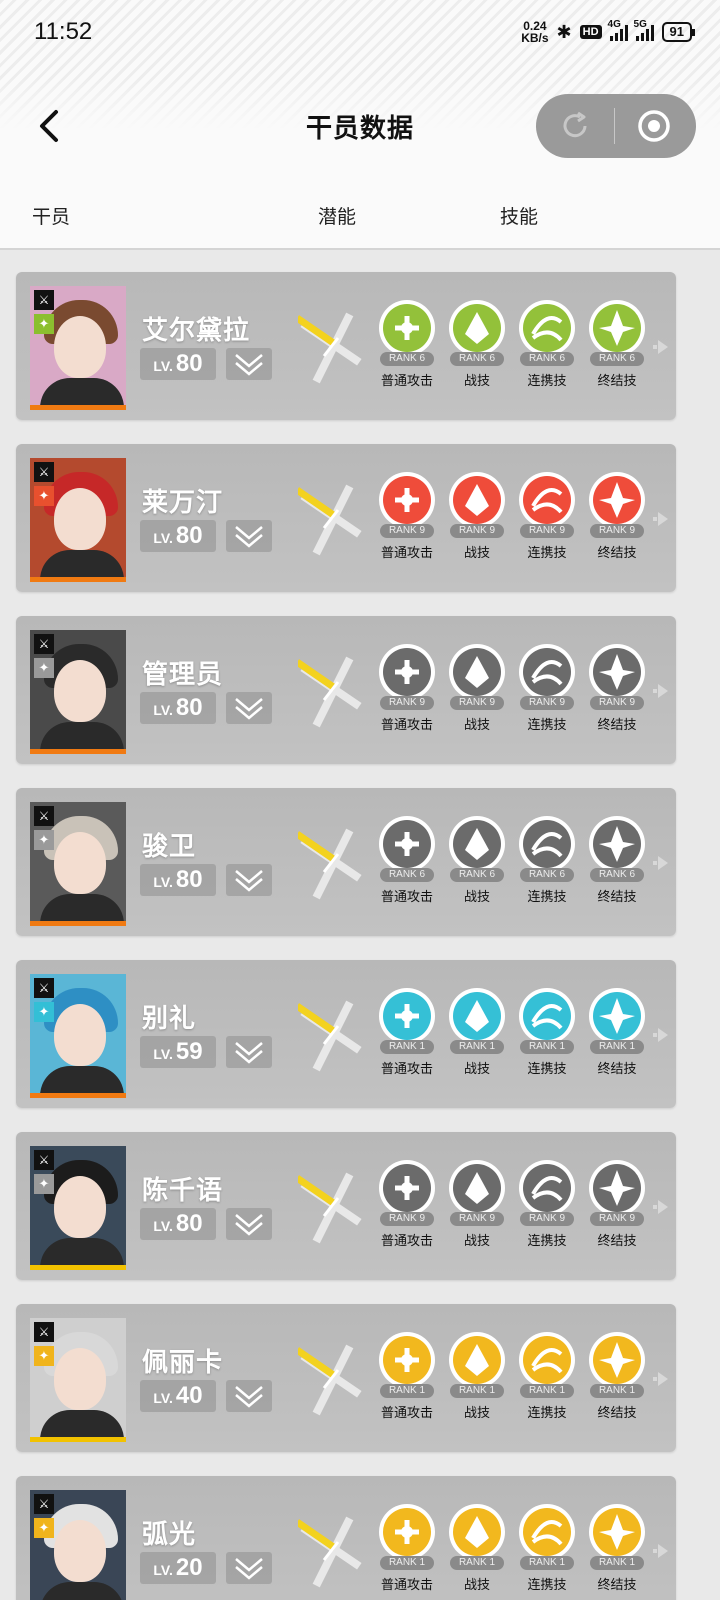 The width and height of the screenshot is (720, 1600). What do you see at coordinates (44, 816) in the screenshot?
I see `vanguard-icon: ⚔` at bounding box center [44, 816].